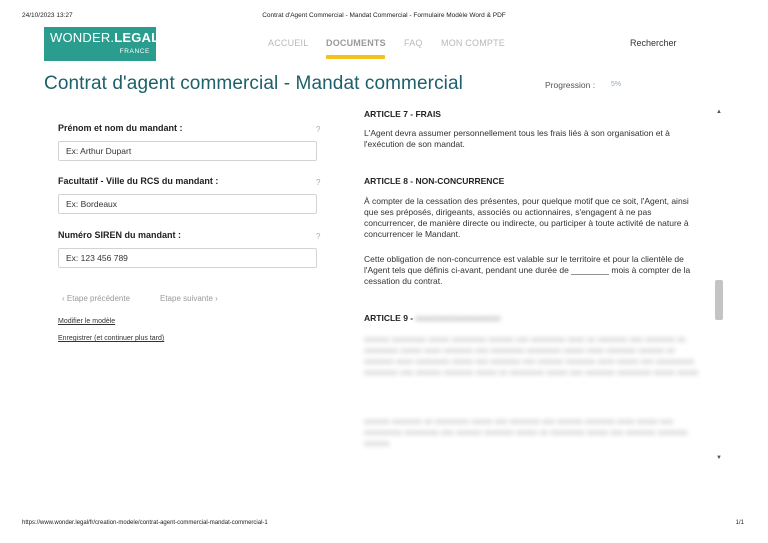 Image resolution: width=768 pixels, height=543 pixels. I want to click on field-label-mandant-name: Prénom et nom du mandant :, so click(120, 128).